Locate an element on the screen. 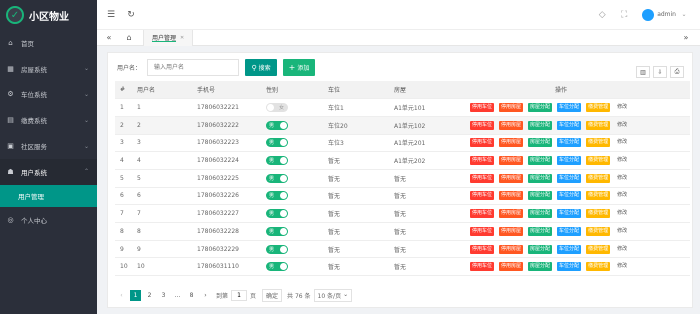  refresh-icon: ↻ is located at coordinates (131, 15).